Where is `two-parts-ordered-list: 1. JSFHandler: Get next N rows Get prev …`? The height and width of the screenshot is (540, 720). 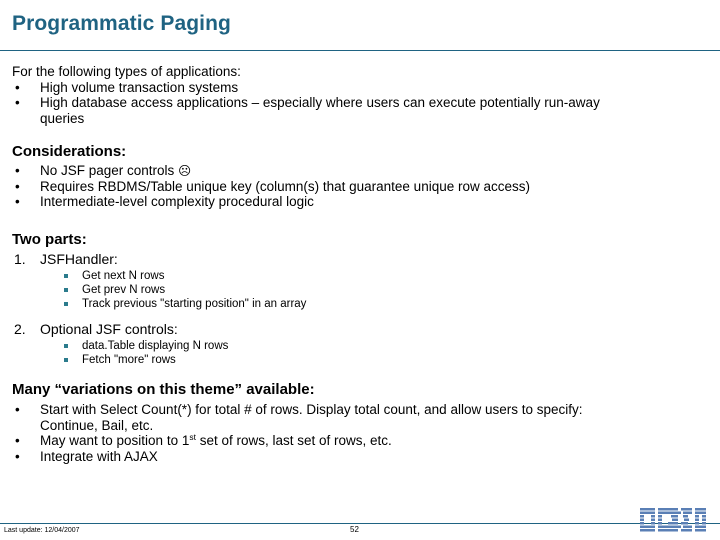
two-parts-ordered-list: 1. JSFHandler: Get next N rows Get prev … is located at coordinates (362, 281).